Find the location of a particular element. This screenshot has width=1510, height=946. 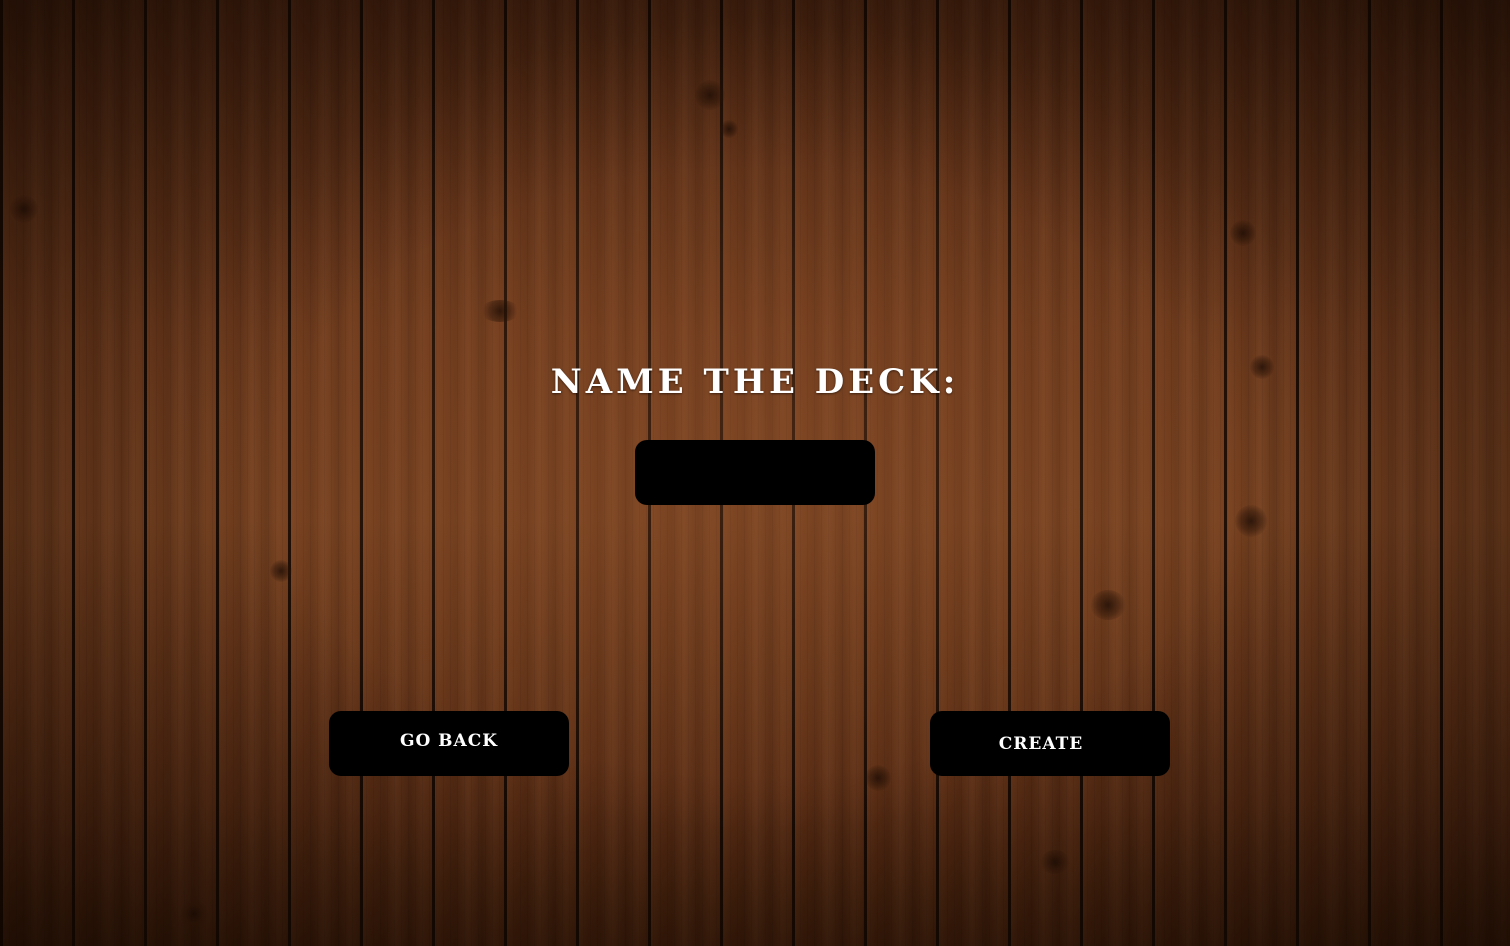

page-title: Name the deck: is located at coordinates (755, 382).